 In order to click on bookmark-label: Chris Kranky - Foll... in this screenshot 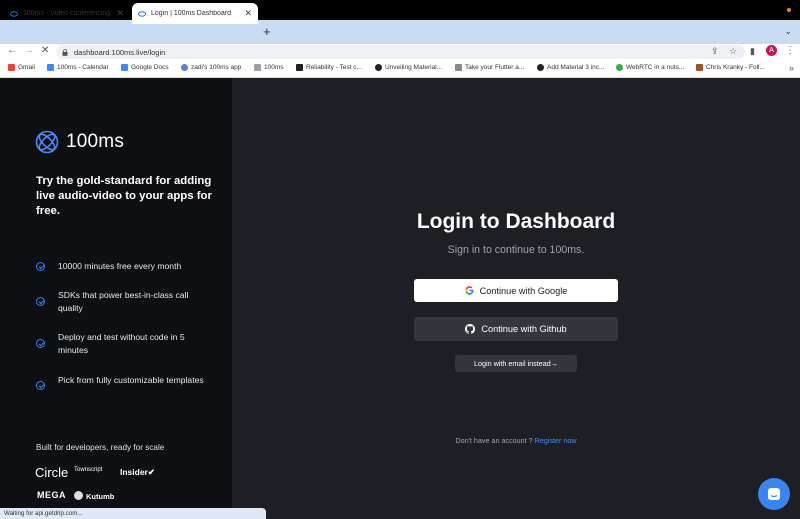, I will do `click(735, 67)`.